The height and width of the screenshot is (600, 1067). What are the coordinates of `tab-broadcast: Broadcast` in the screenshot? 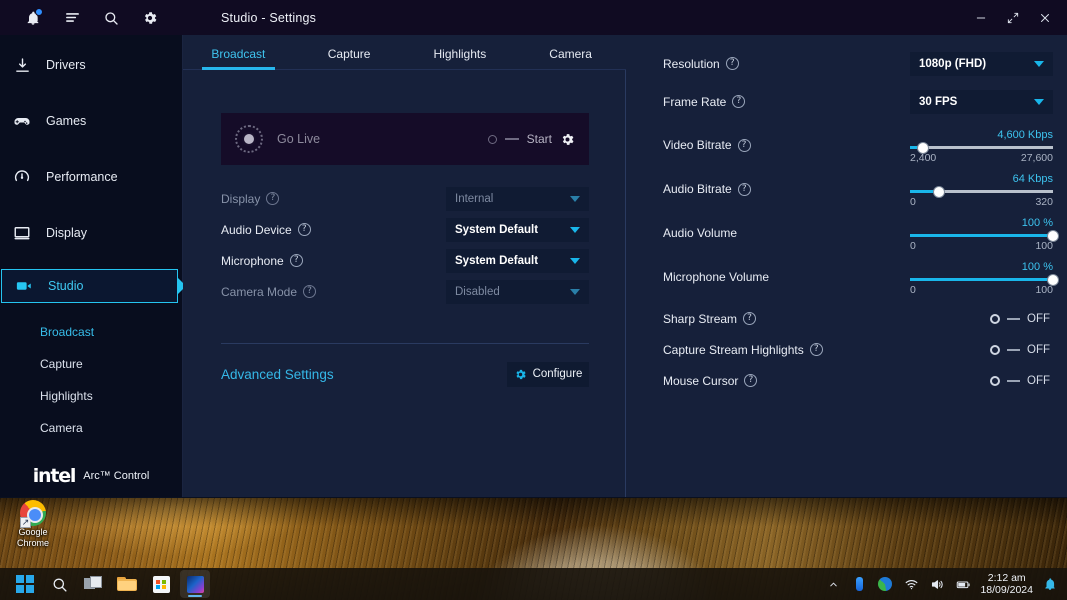 It's located at (238, 58).